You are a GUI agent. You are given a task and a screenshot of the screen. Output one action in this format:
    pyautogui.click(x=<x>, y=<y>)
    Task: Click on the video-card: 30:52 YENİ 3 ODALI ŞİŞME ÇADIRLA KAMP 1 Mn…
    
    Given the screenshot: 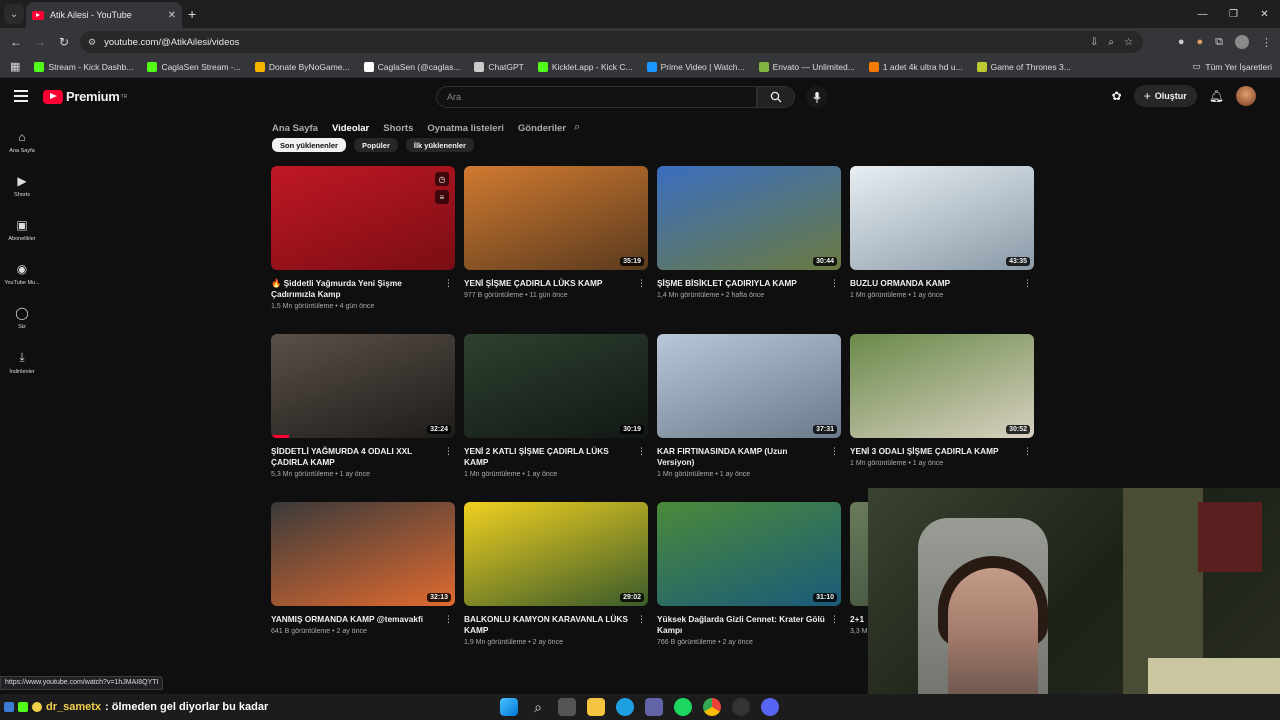 What is the action you would take?
    pyautogui.click(x=942, y=400)
    